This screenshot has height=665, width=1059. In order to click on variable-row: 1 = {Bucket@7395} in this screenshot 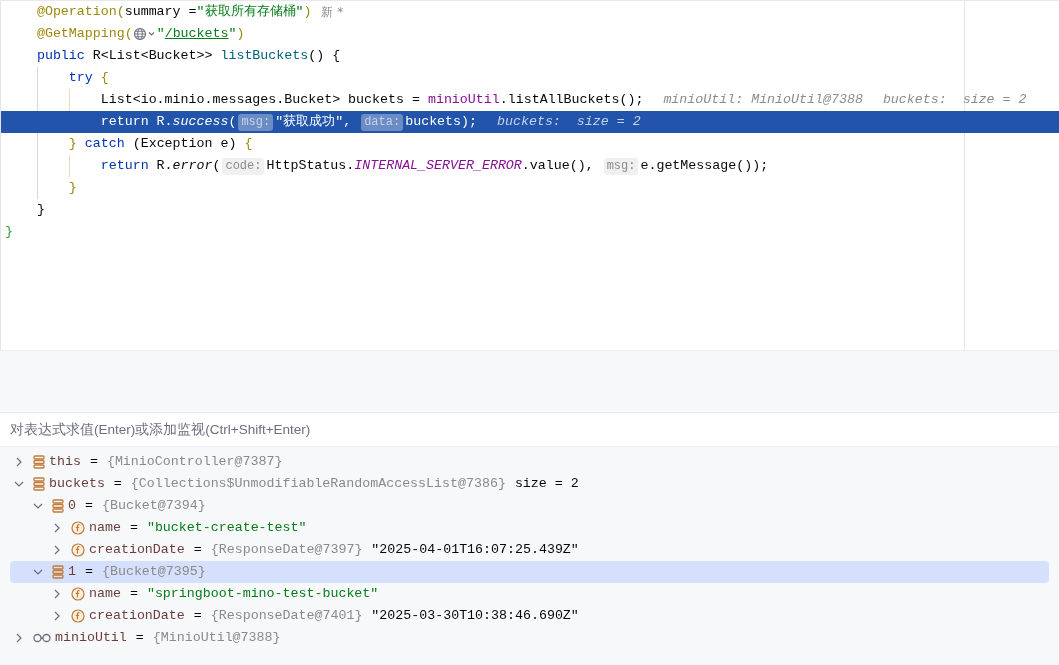, I will do `click(529, 572)`.